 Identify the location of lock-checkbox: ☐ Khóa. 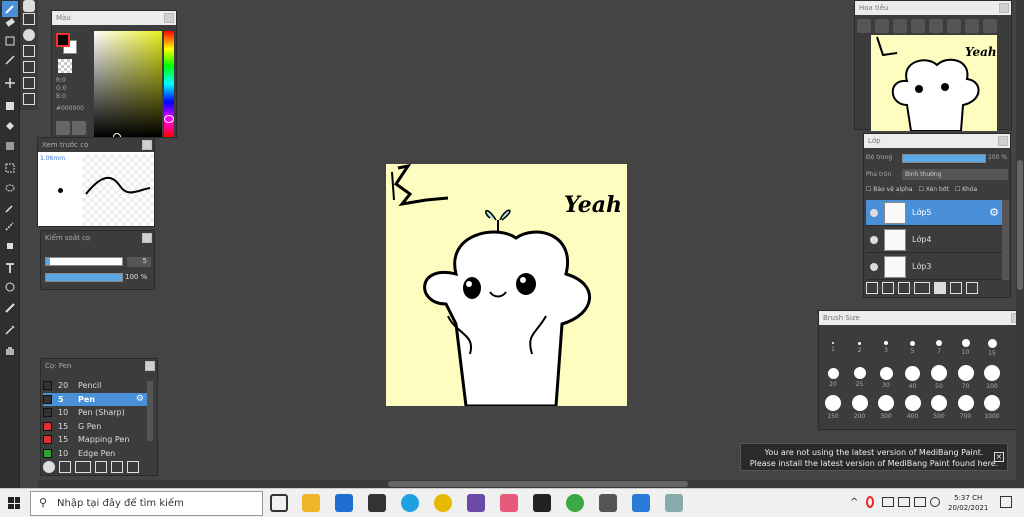
(966, 189).